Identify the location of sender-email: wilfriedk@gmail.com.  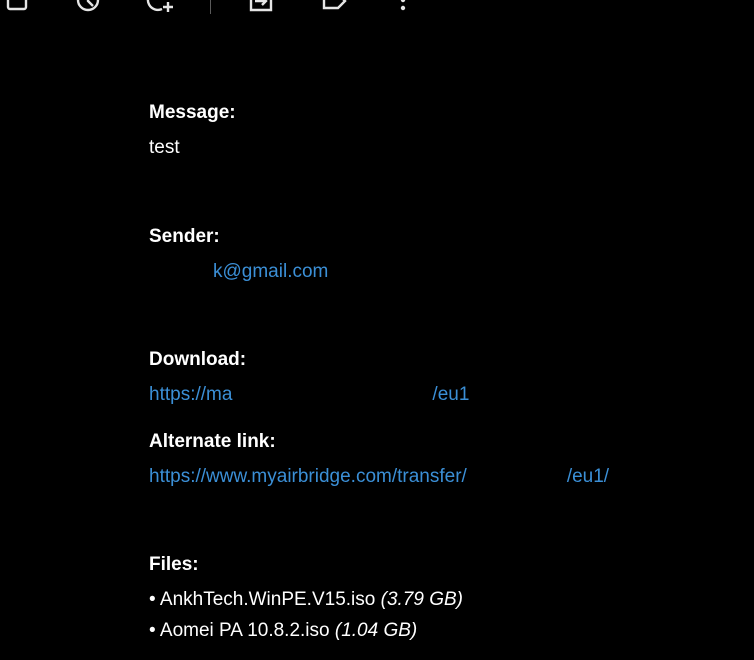
(238, 272).